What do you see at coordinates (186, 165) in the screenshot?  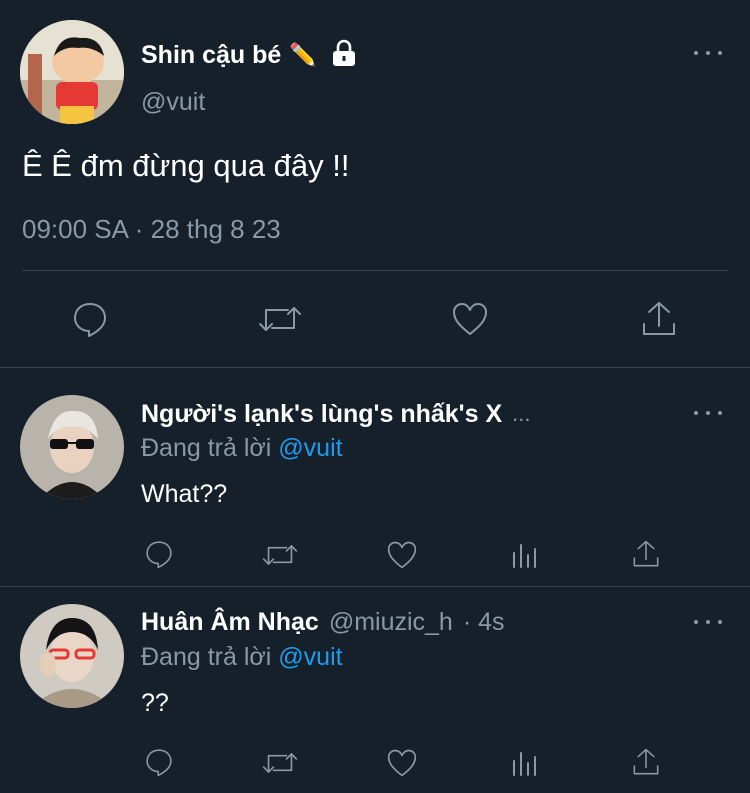 I see `tweet-text: Ê Ê đm đừng qua đây !!` at bounding box center [186, 165].